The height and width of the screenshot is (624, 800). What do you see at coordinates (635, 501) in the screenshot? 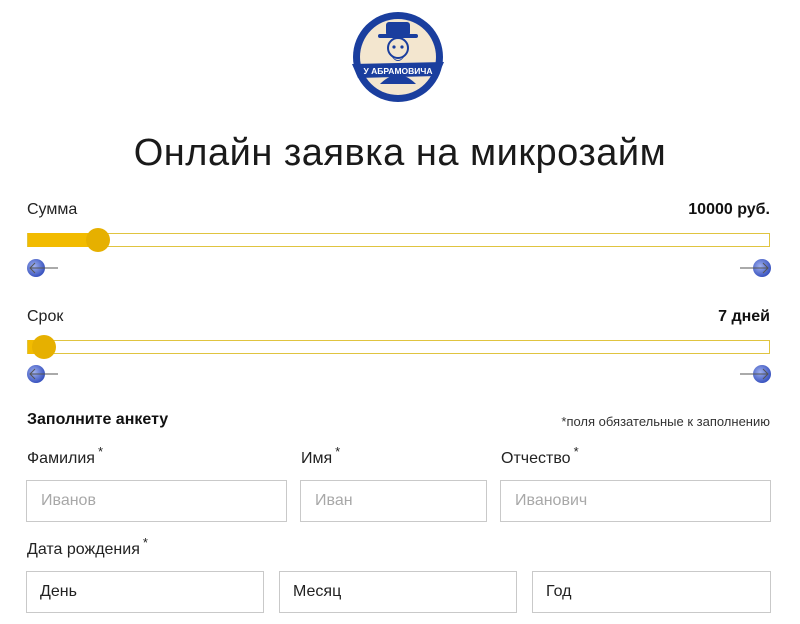
I see `patronymic-input` at bounding box center [635, 501].